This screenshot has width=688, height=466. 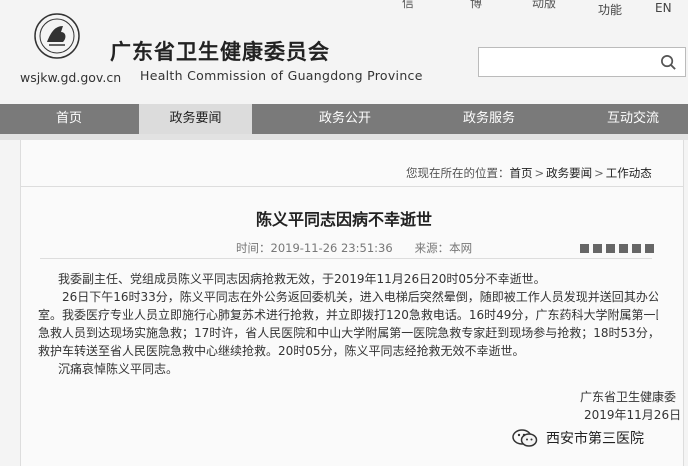 I want to click on article-meta: 时间：2019-11-26 23:51:36 来源：本网, so click(x=354, y=248).